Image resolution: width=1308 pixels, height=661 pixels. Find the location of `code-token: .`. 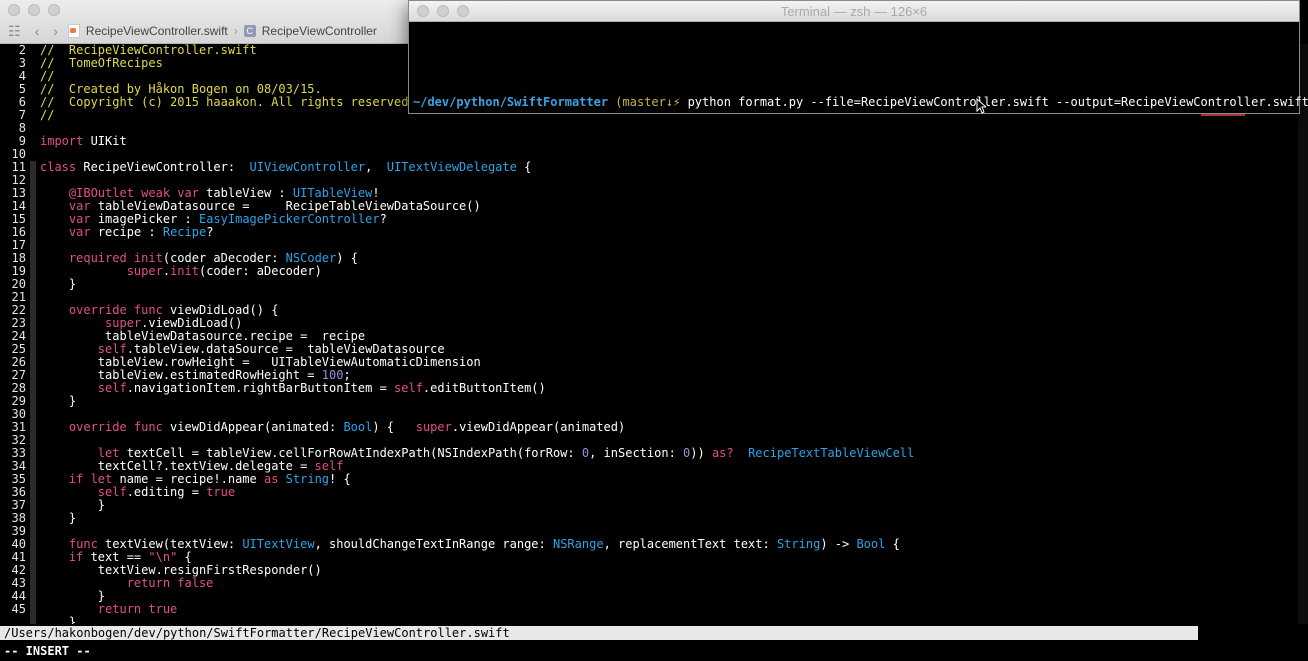

code-token: . is located at coordinates (166, 271).